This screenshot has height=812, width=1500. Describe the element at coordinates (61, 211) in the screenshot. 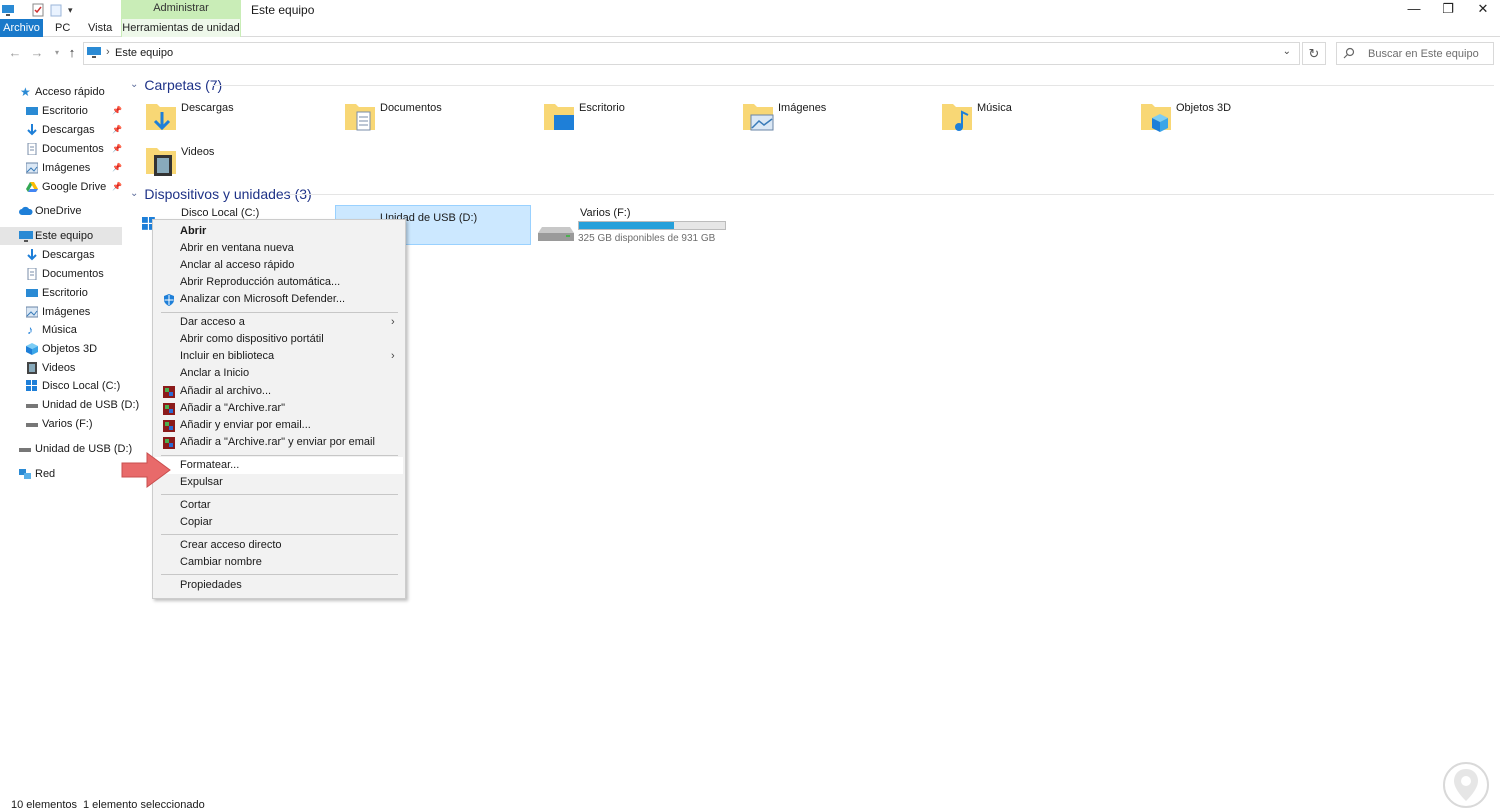

I see `sidebar-item-onedrive: OneDrive` at that location.